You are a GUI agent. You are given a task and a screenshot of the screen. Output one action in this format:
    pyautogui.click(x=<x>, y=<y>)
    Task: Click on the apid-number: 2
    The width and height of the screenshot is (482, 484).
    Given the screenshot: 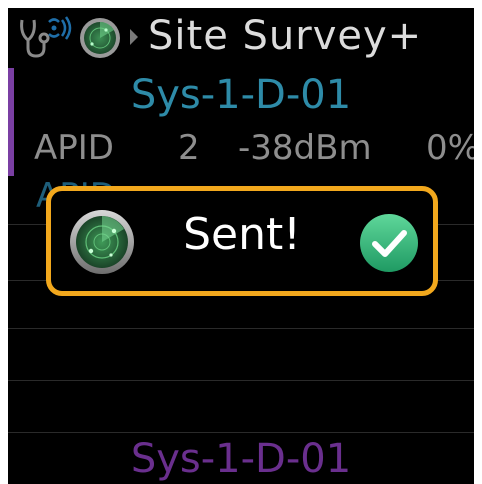 What is the action you would take?
    pyautogui.click(x=189, y=148)
    